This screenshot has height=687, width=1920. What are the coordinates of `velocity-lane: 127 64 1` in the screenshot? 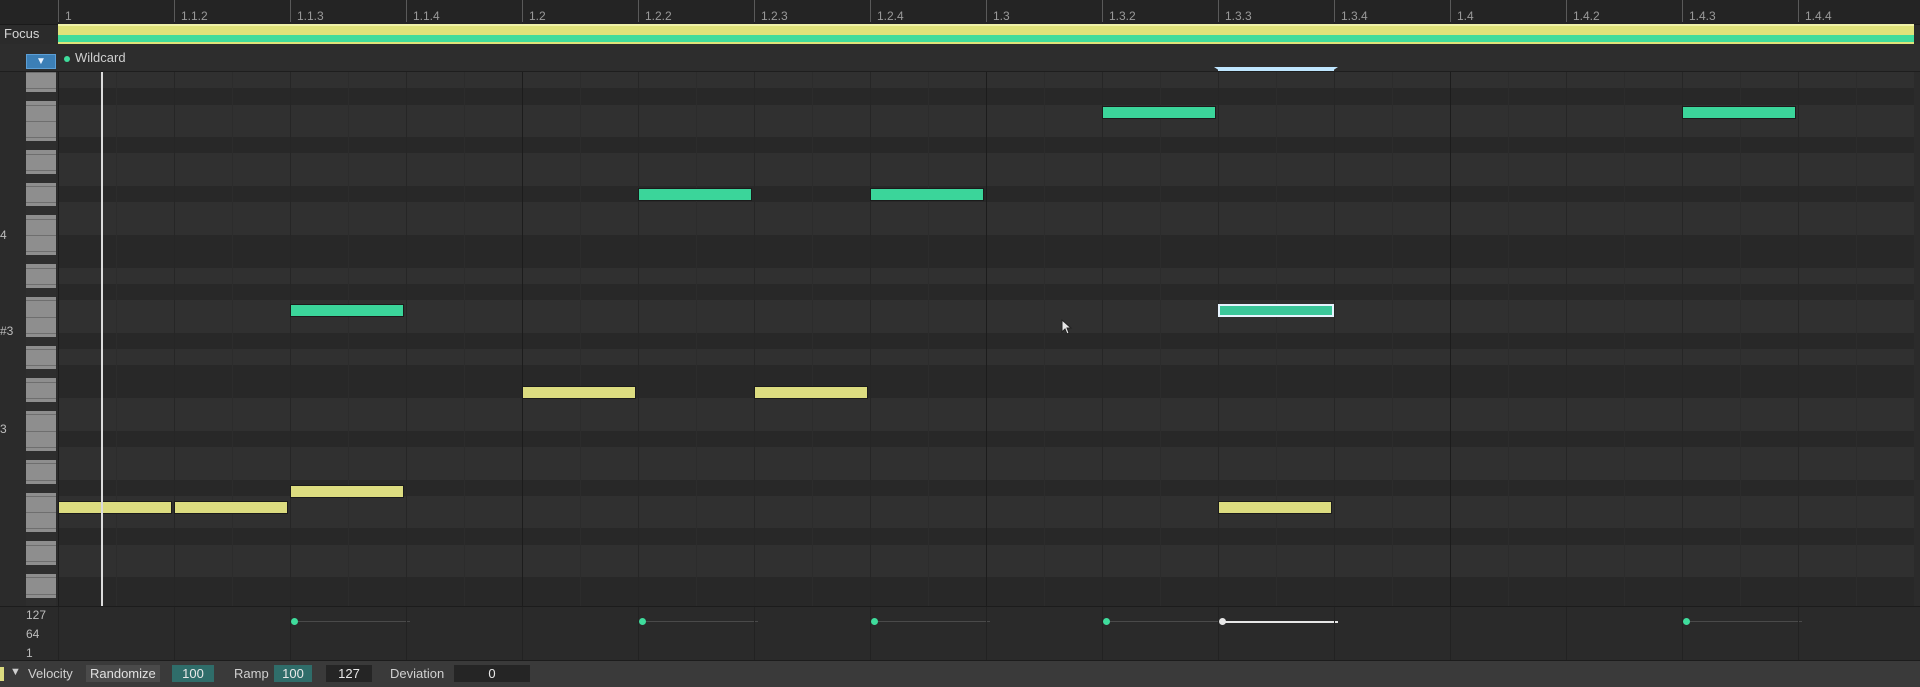 It's located at (960, 633).